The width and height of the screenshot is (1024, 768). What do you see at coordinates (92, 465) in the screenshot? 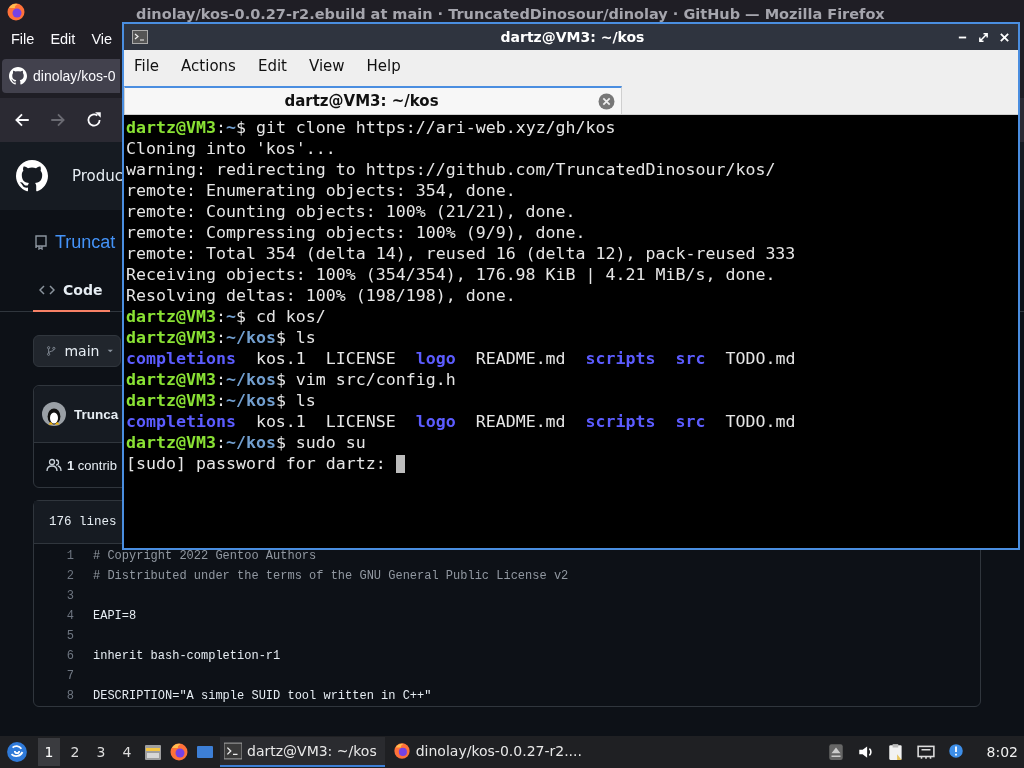
I see `contributors-link: 1 contrib` at bounding box center [92, 465].